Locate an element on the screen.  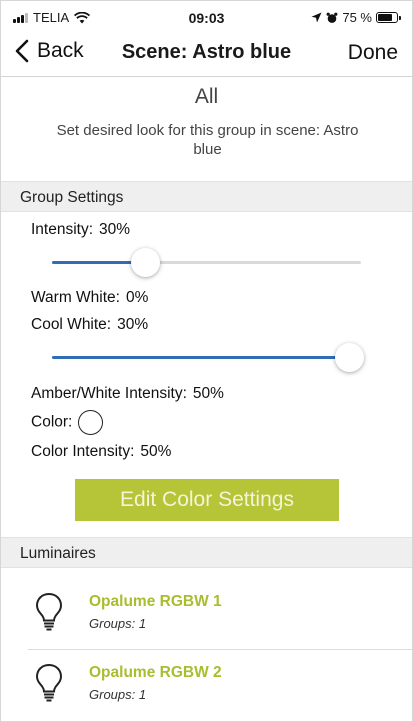
cool-white-value: 30% is located at coordinates (133, 324).